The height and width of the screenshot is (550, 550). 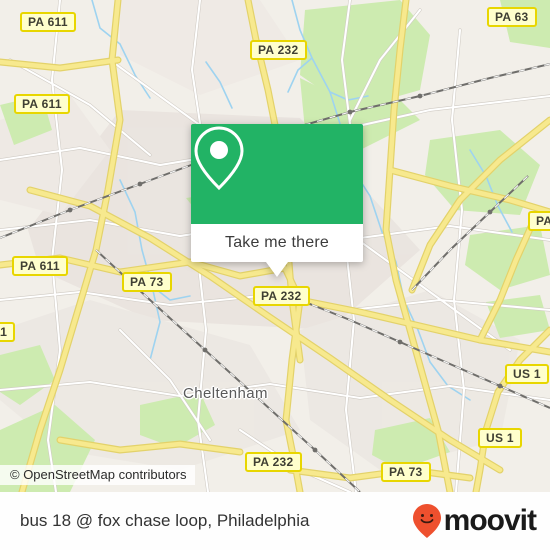 I want to click on road-shield: PA, so click(x=539, y=221).